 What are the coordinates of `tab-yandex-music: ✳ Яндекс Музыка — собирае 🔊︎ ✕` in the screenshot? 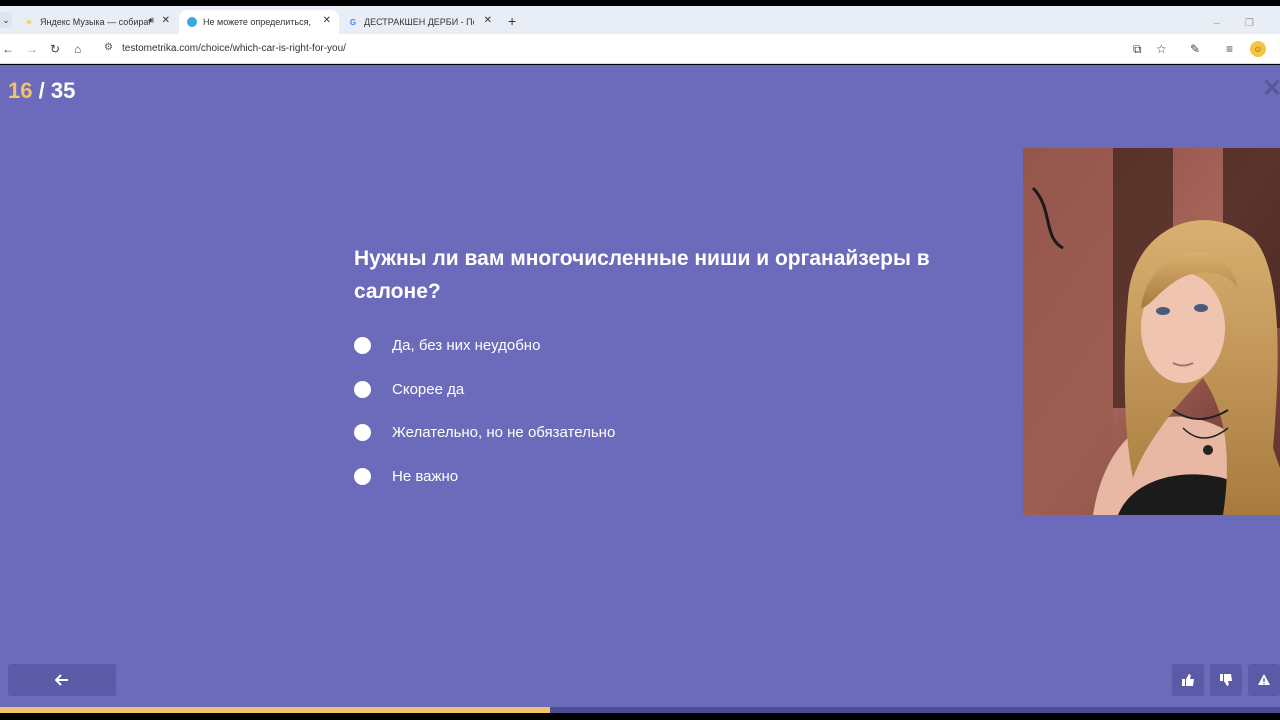 It's located at (97, 22).